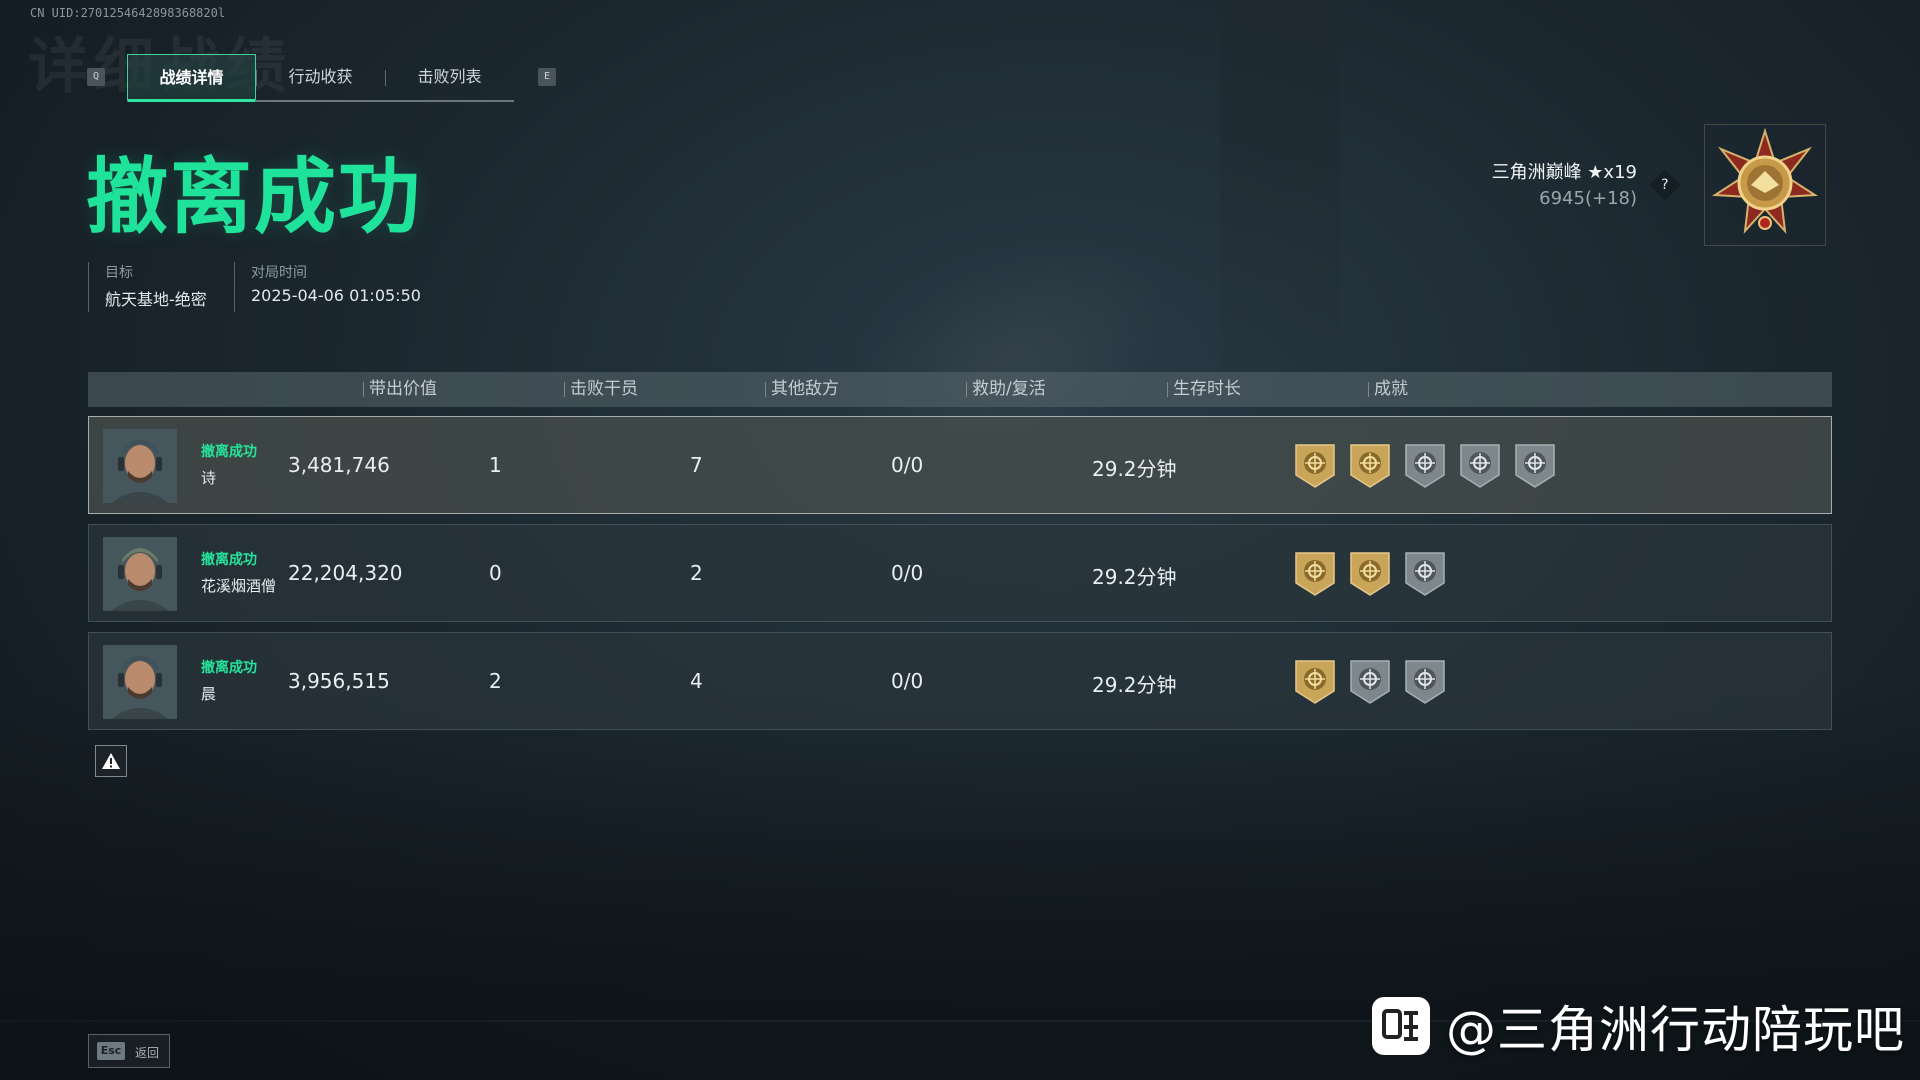  What do you see at coordinates (119, 273) in the screenshot?
I see `target-label: 目标` at bounding box center [119, 273].